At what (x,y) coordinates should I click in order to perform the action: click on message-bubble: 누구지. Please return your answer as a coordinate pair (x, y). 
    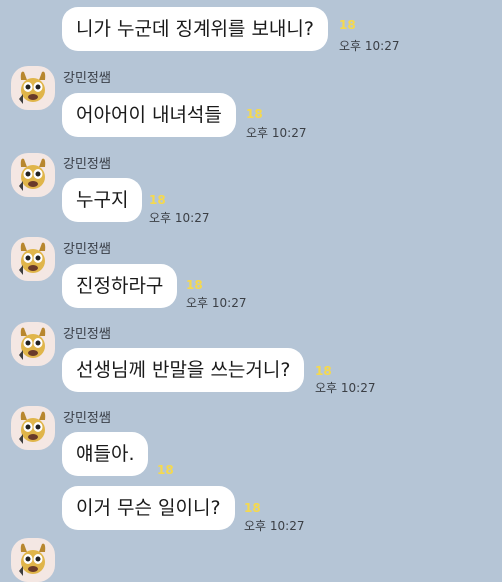
    Looking at the image, I should click on (102, 200).